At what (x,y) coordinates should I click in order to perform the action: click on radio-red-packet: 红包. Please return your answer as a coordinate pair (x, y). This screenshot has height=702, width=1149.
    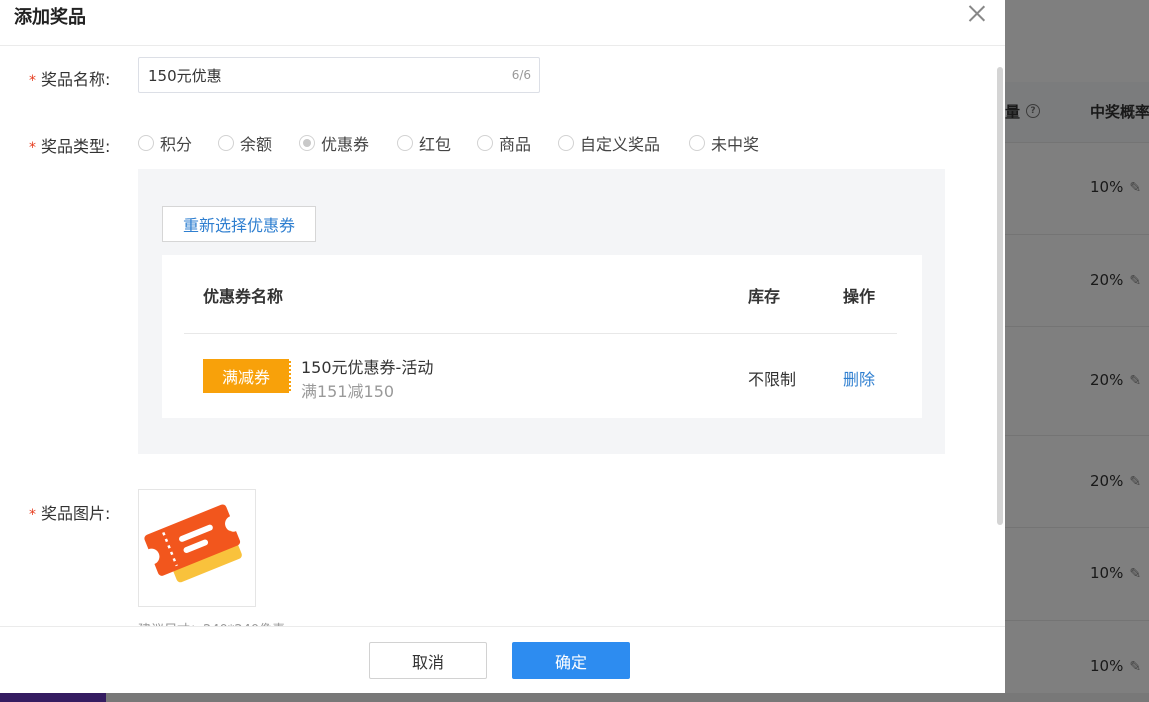
    Looking at the image, I should click on (424, 143).